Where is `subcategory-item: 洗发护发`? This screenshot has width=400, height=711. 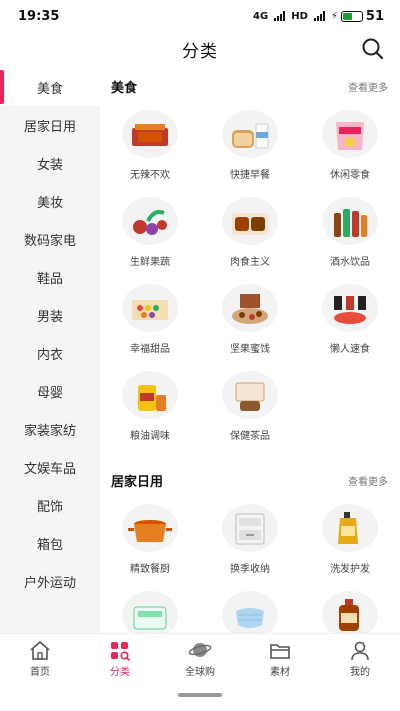
subcategory-item: 洗发护发 is located at coordinates (350, 541).